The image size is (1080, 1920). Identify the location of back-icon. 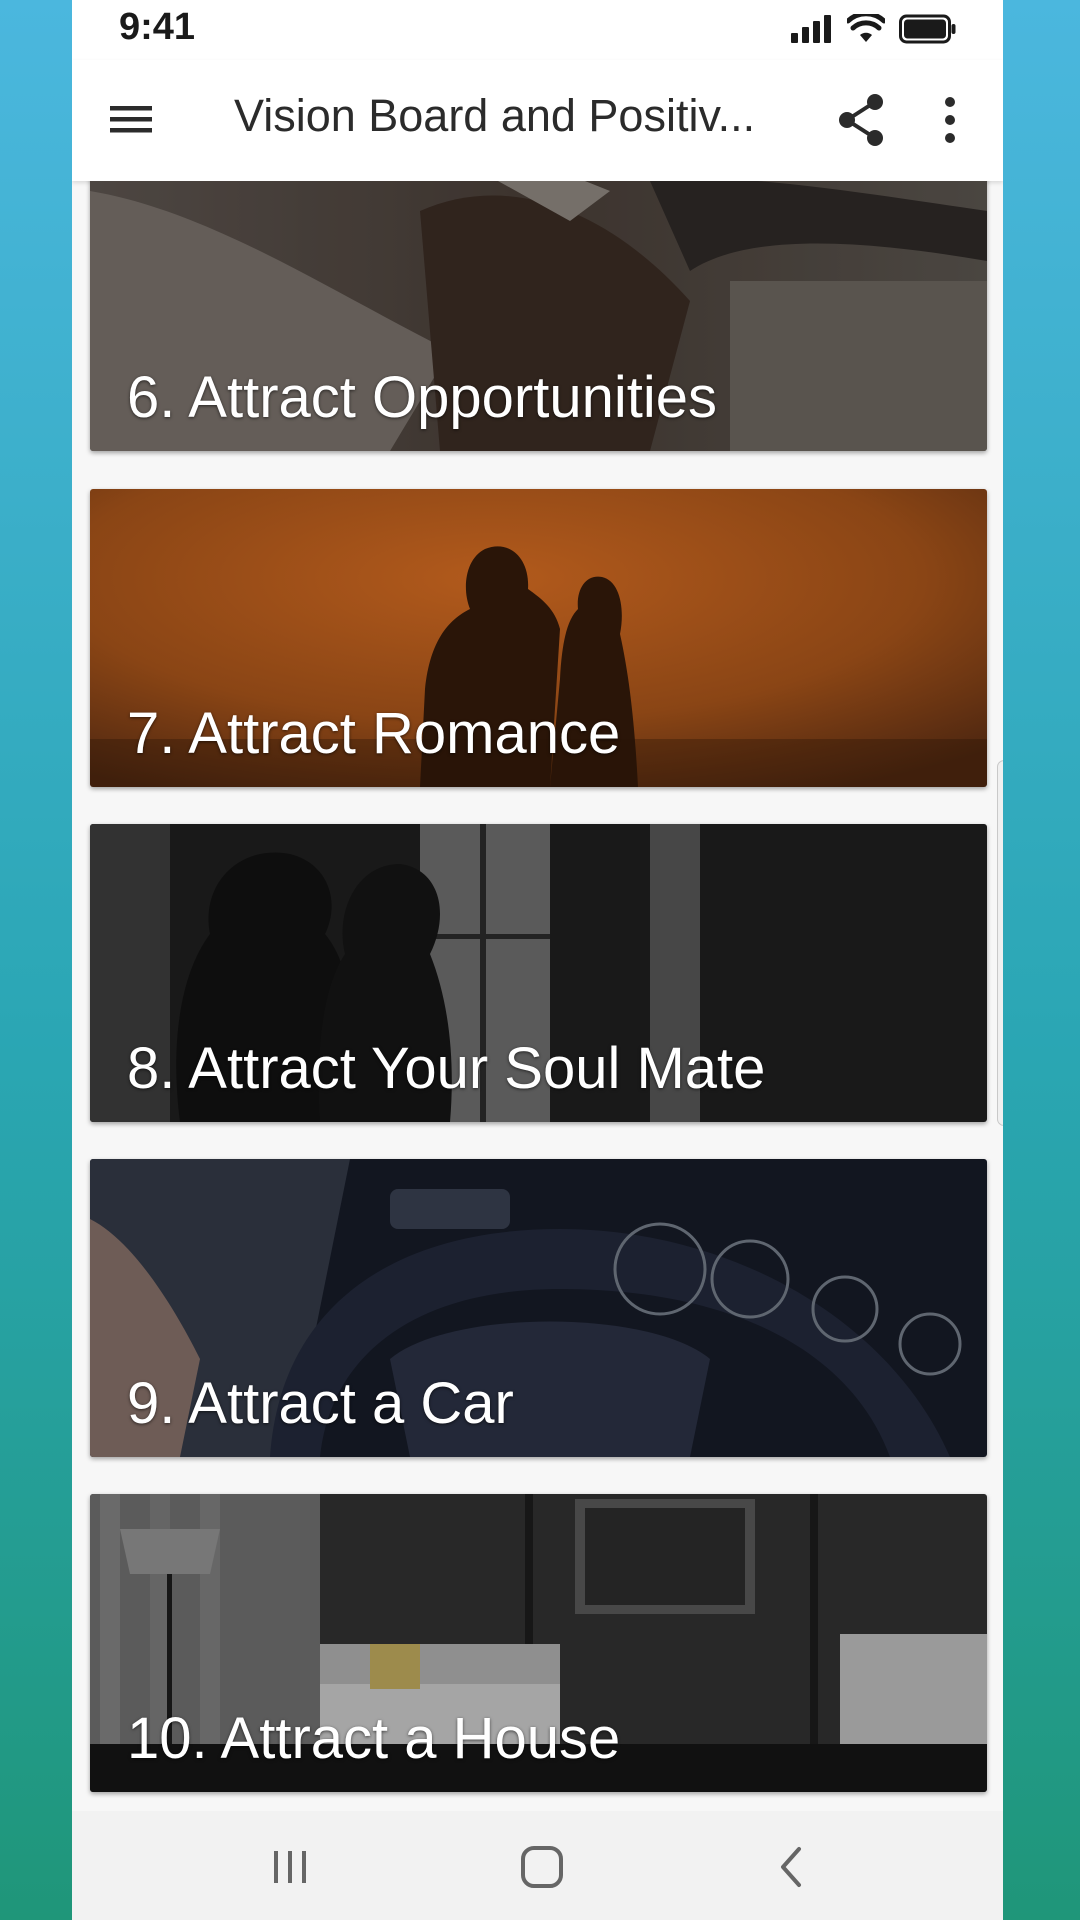
(793, 1867).